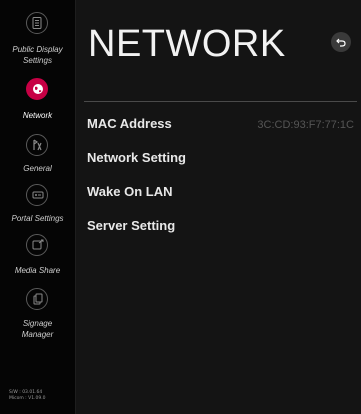  What do you see at coordinates (37, 145) in the screenshot?
I see `general-tools-icon` at bounding box center [37, 145].